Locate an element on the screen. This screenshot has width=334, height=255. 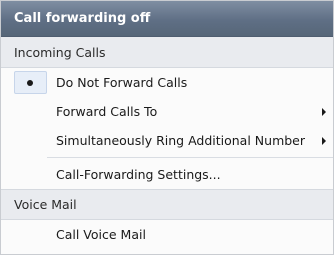
selected-bullet-icon is located at coordinates (30, 82).